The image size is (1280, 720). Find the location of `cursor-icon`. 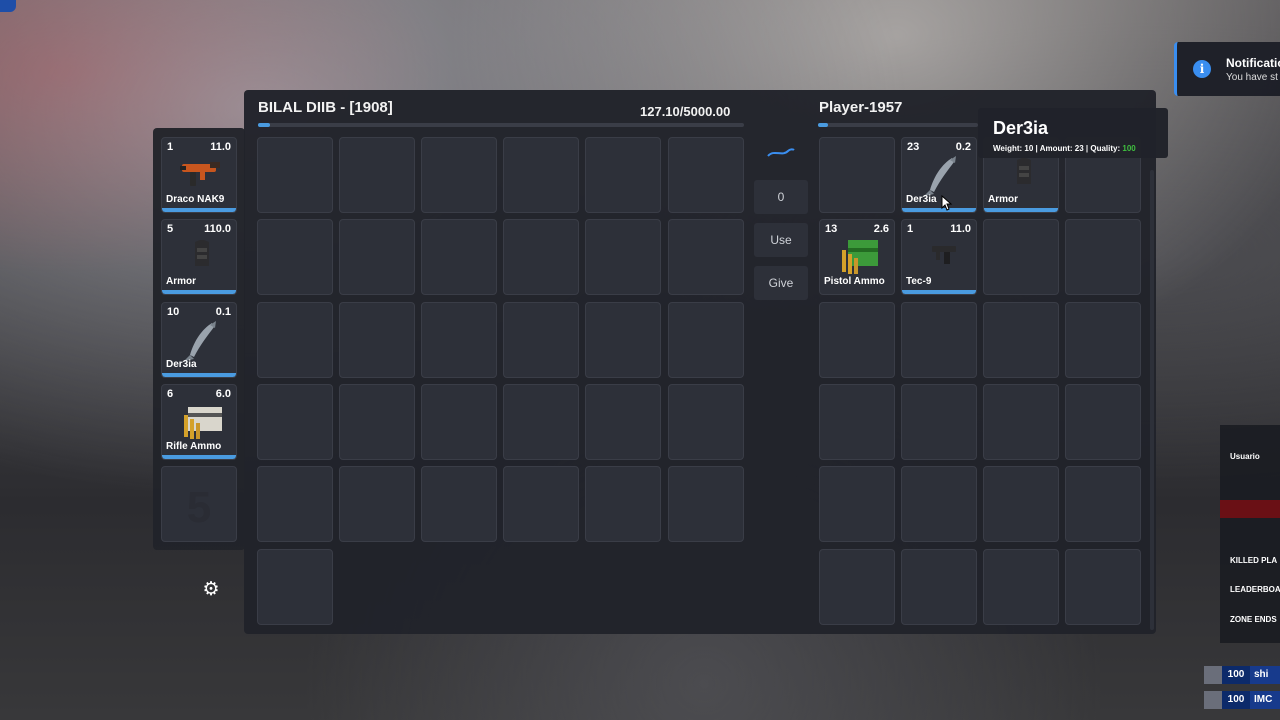

cursor-icon is located at coordinates (947, 205).